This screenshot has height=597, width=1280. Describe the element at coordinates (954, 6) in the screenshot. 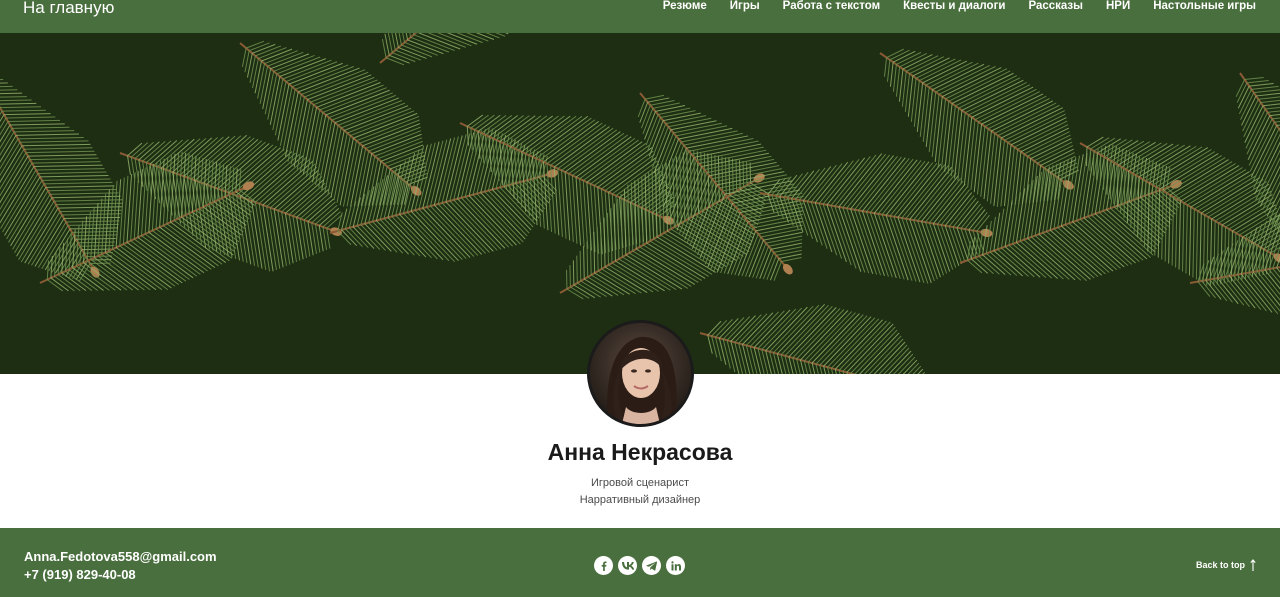

I see `nav-item-quests-dialogues: Квесты и диалоги` at that location.